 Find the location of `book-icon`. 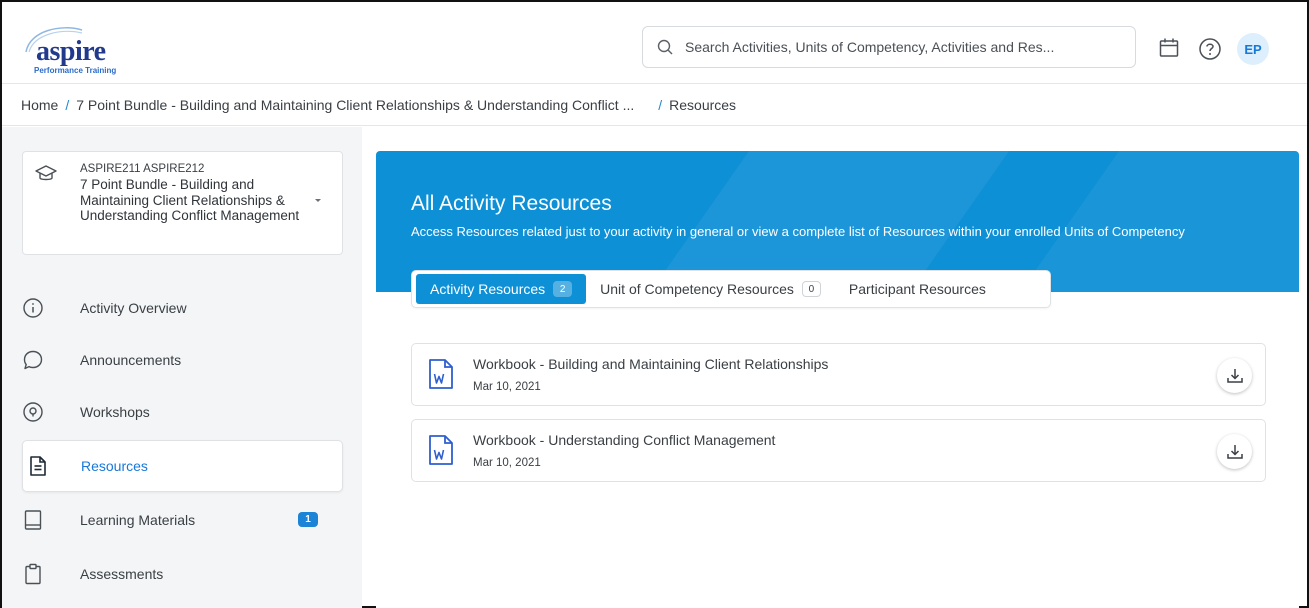

book-icon is located at coordinates (33, 520).